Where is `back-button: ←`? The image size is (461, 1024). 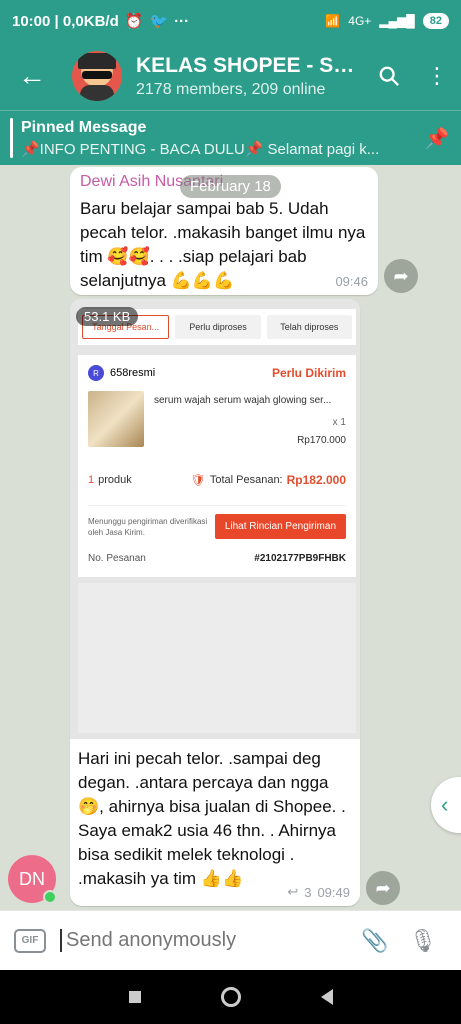 back-button: ← is located at coordinates (32, 76).